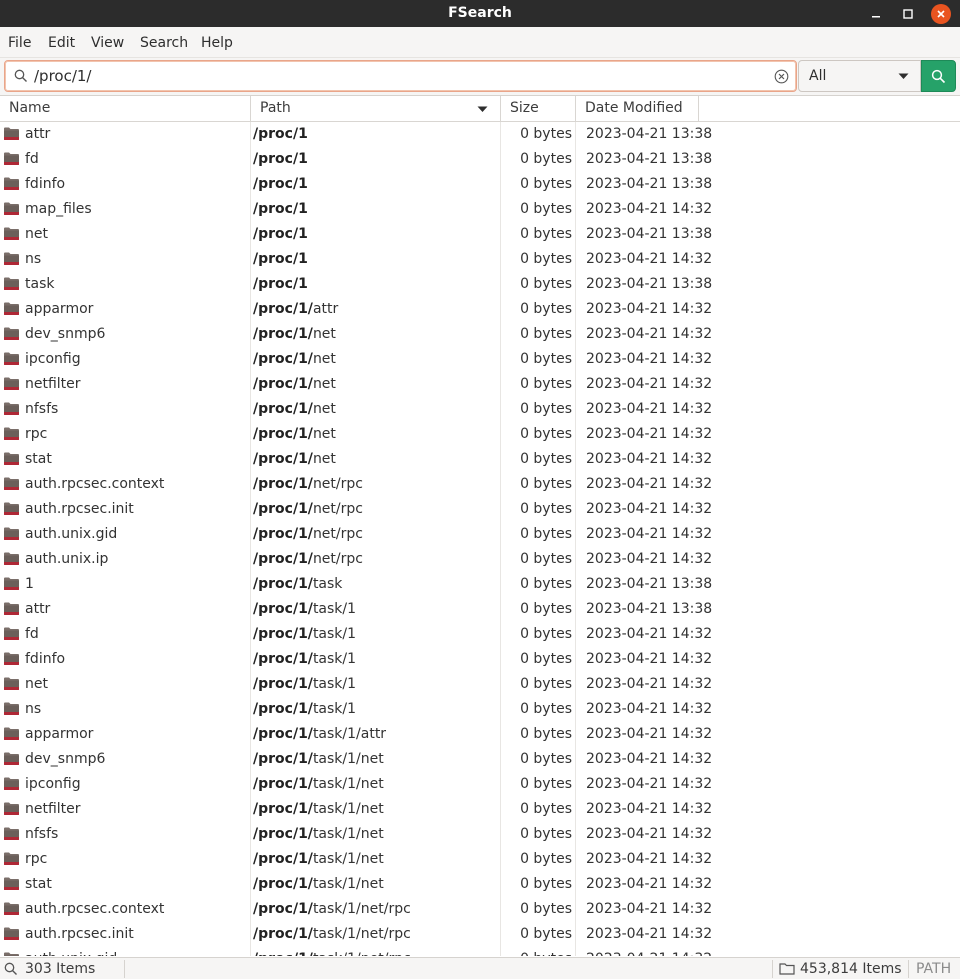 Image resolution: width=960 pixels, height=979 pixels. Describe the element at coordinates (332, 934) in the screenshot. I see `row-path: /proc/1/task/1/net/rpc` at that location.